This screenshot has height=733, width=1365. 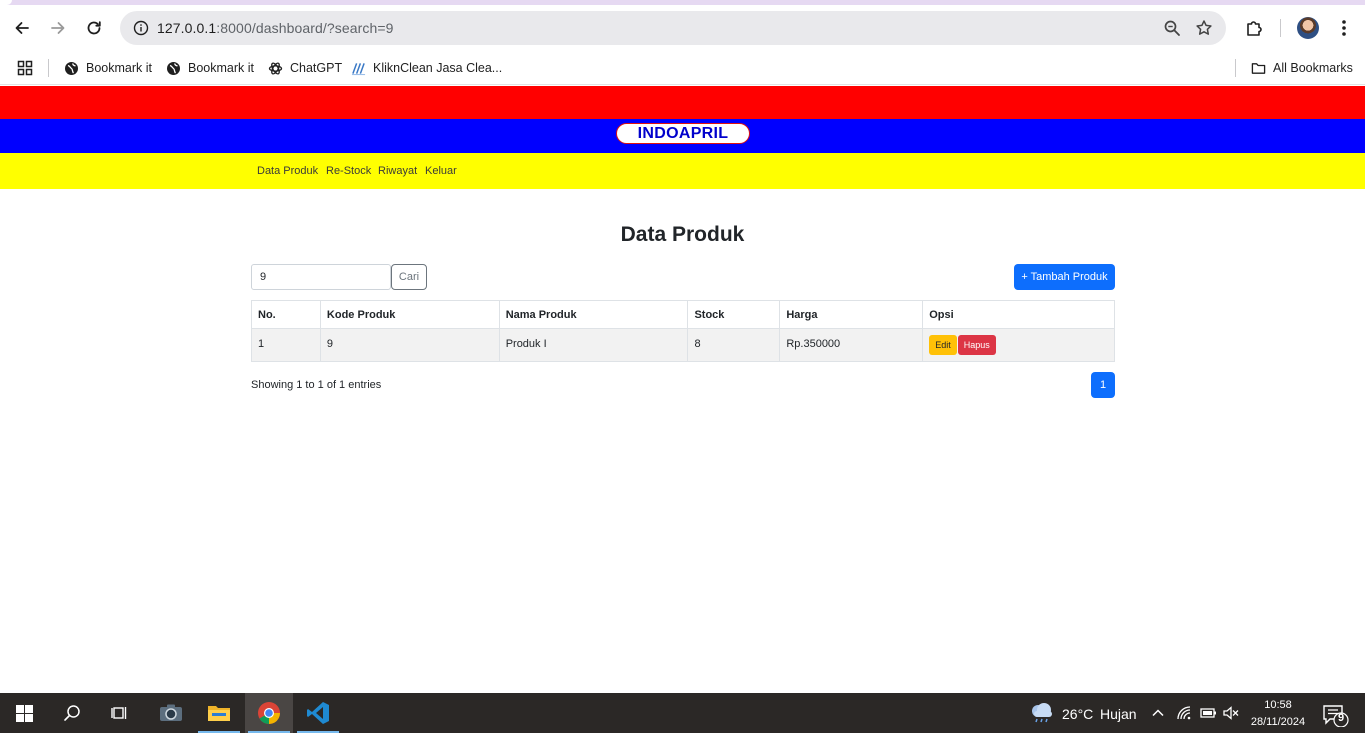 What do you see at coordinates (1313, 68) in the screenshot?
I see `all-bookmarks-label: All Bookmarks` at bounding box center [1313, 68].